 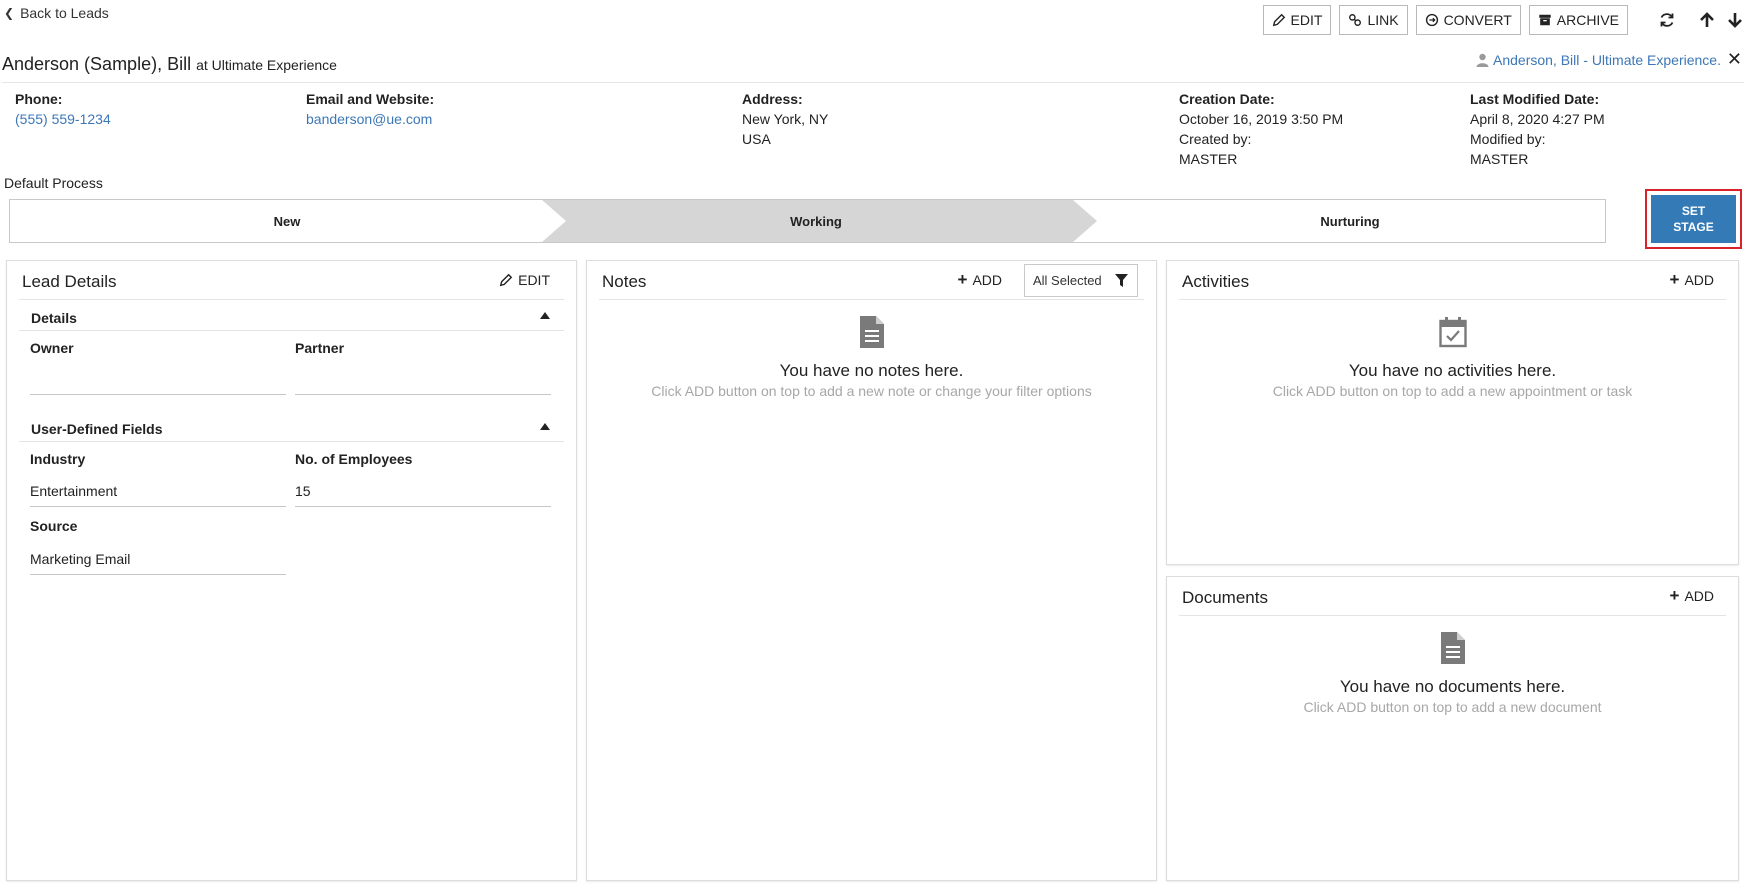 I want to click on convert-button: CONVERT, so click(x=1468, y=20).